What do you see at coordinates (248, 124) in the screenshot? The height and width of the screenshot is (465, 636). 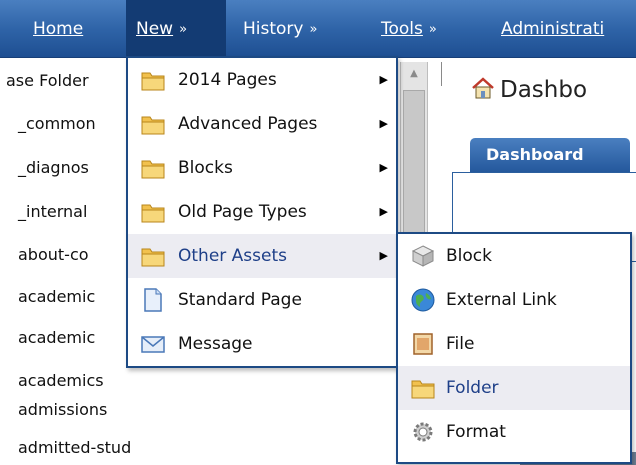 I see `menu-item-label: Advanced Pages` at bounding box center [248, 124].